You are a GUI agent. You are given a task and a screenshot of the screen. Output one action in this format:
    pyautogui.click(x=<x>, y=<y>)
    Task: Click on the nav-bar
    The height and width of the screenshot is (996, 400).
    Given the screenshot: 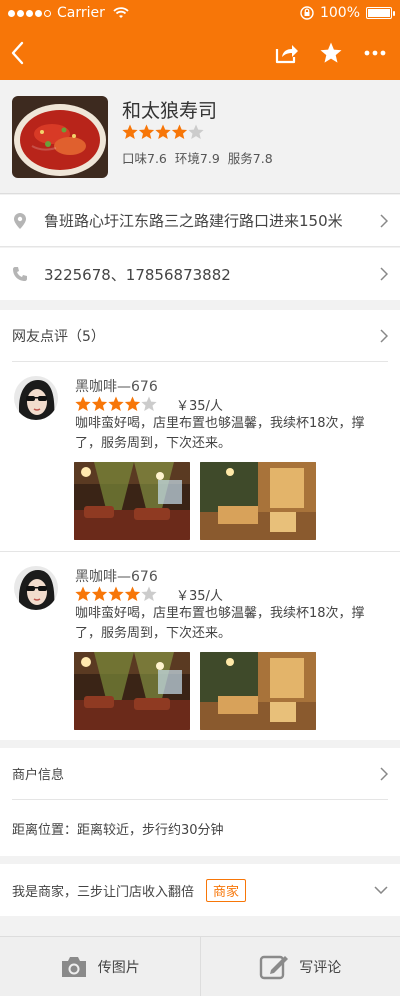 What is the action you would take?
    pyautogui.click(x=200, y=53)
    